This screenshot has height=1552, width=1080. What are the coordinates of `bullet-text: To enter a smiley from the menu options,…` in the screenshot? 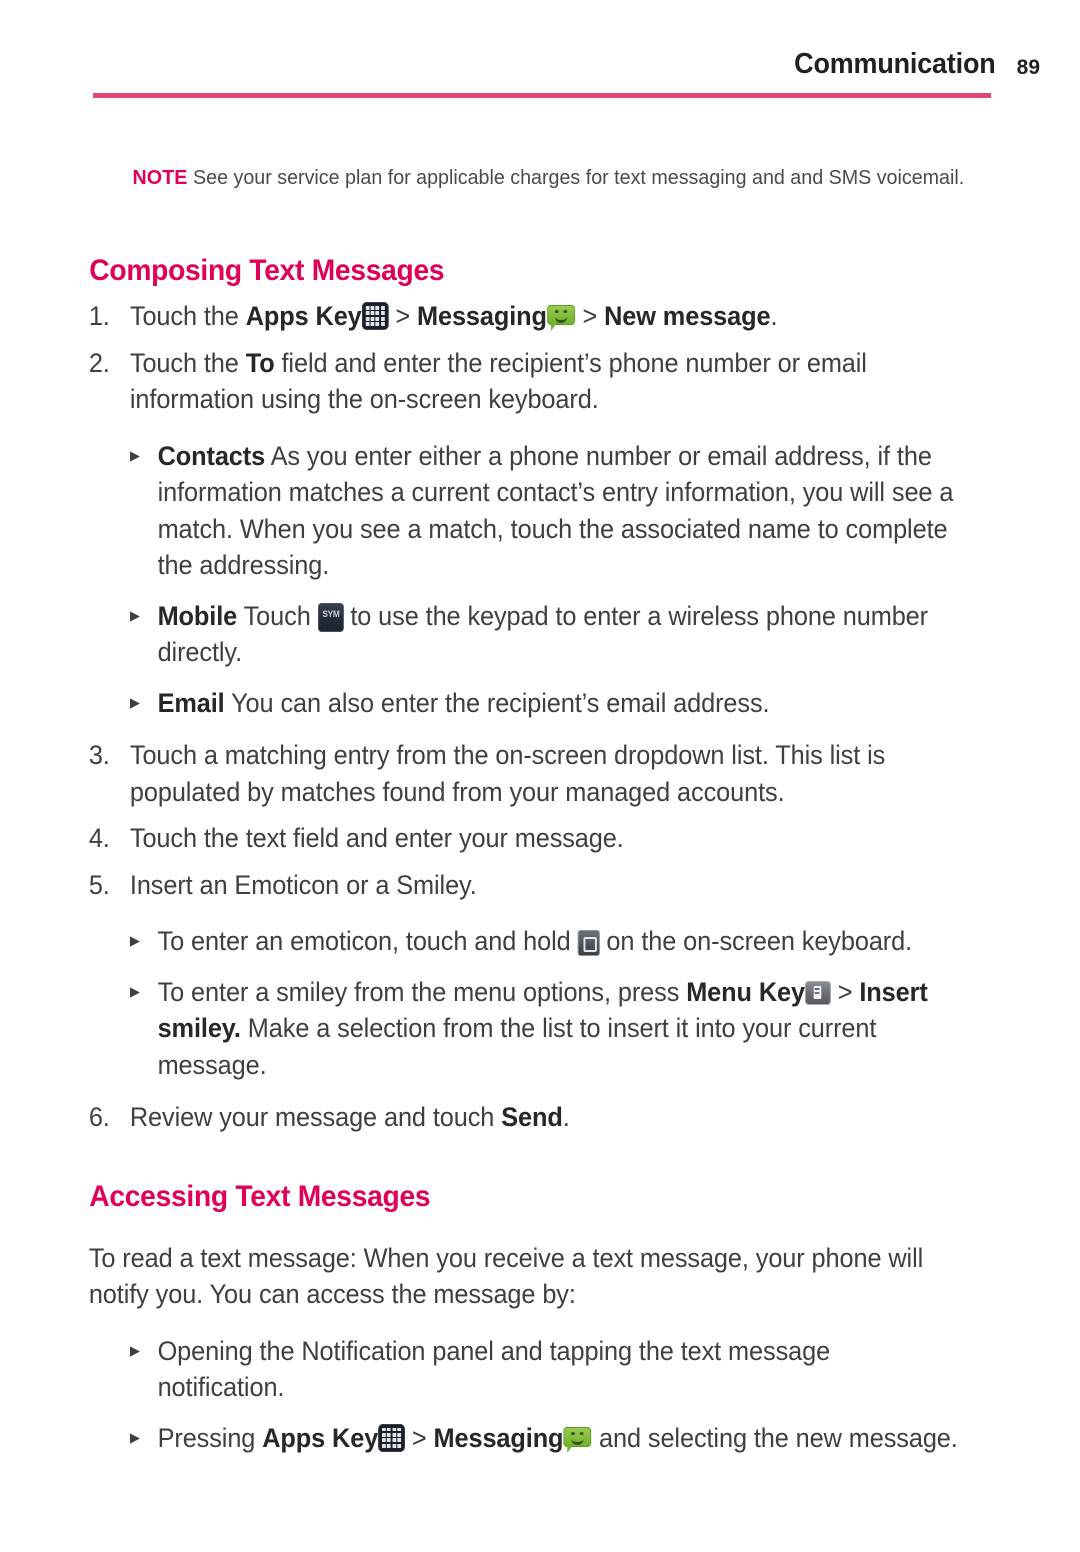 It's located at (422, 991).